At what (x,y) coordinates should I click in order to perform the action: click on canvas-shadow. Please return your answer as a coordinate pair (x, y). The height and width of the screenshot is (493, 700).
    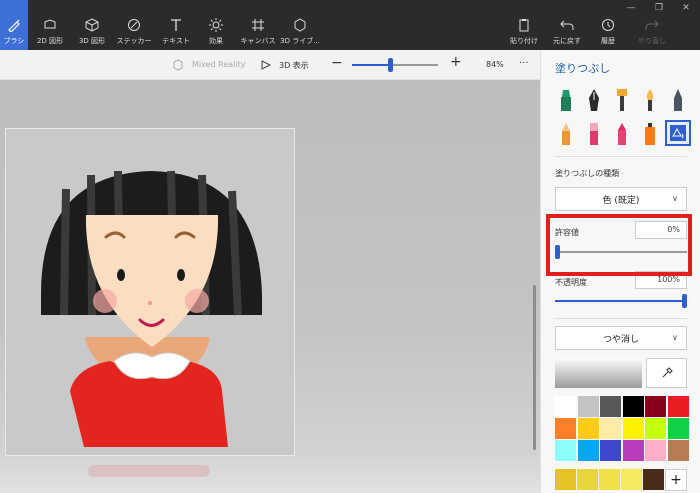
    Looking at the image, I should click on (149, 471).